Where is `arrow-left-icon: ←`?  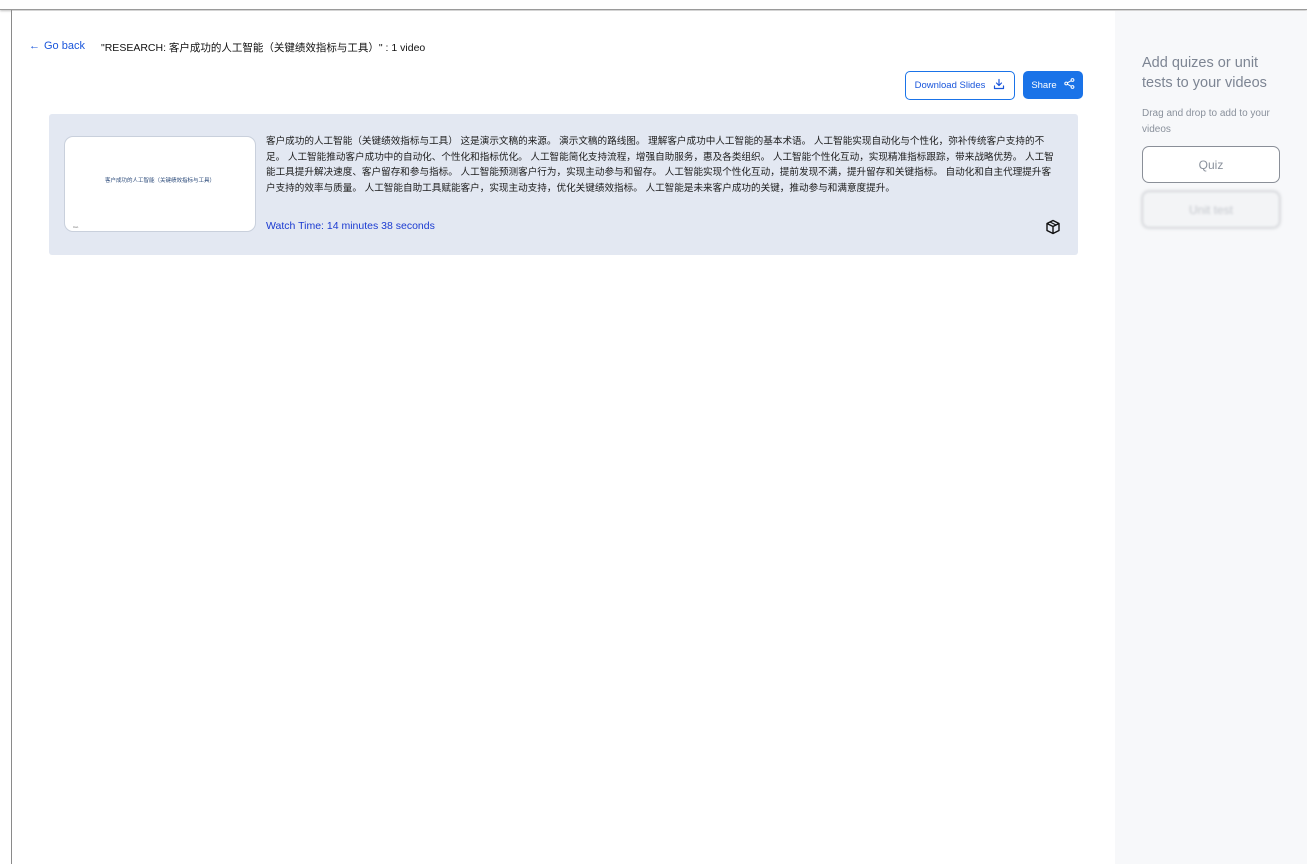
arrow-left-icon: ← is located at coordinates (34, 45).